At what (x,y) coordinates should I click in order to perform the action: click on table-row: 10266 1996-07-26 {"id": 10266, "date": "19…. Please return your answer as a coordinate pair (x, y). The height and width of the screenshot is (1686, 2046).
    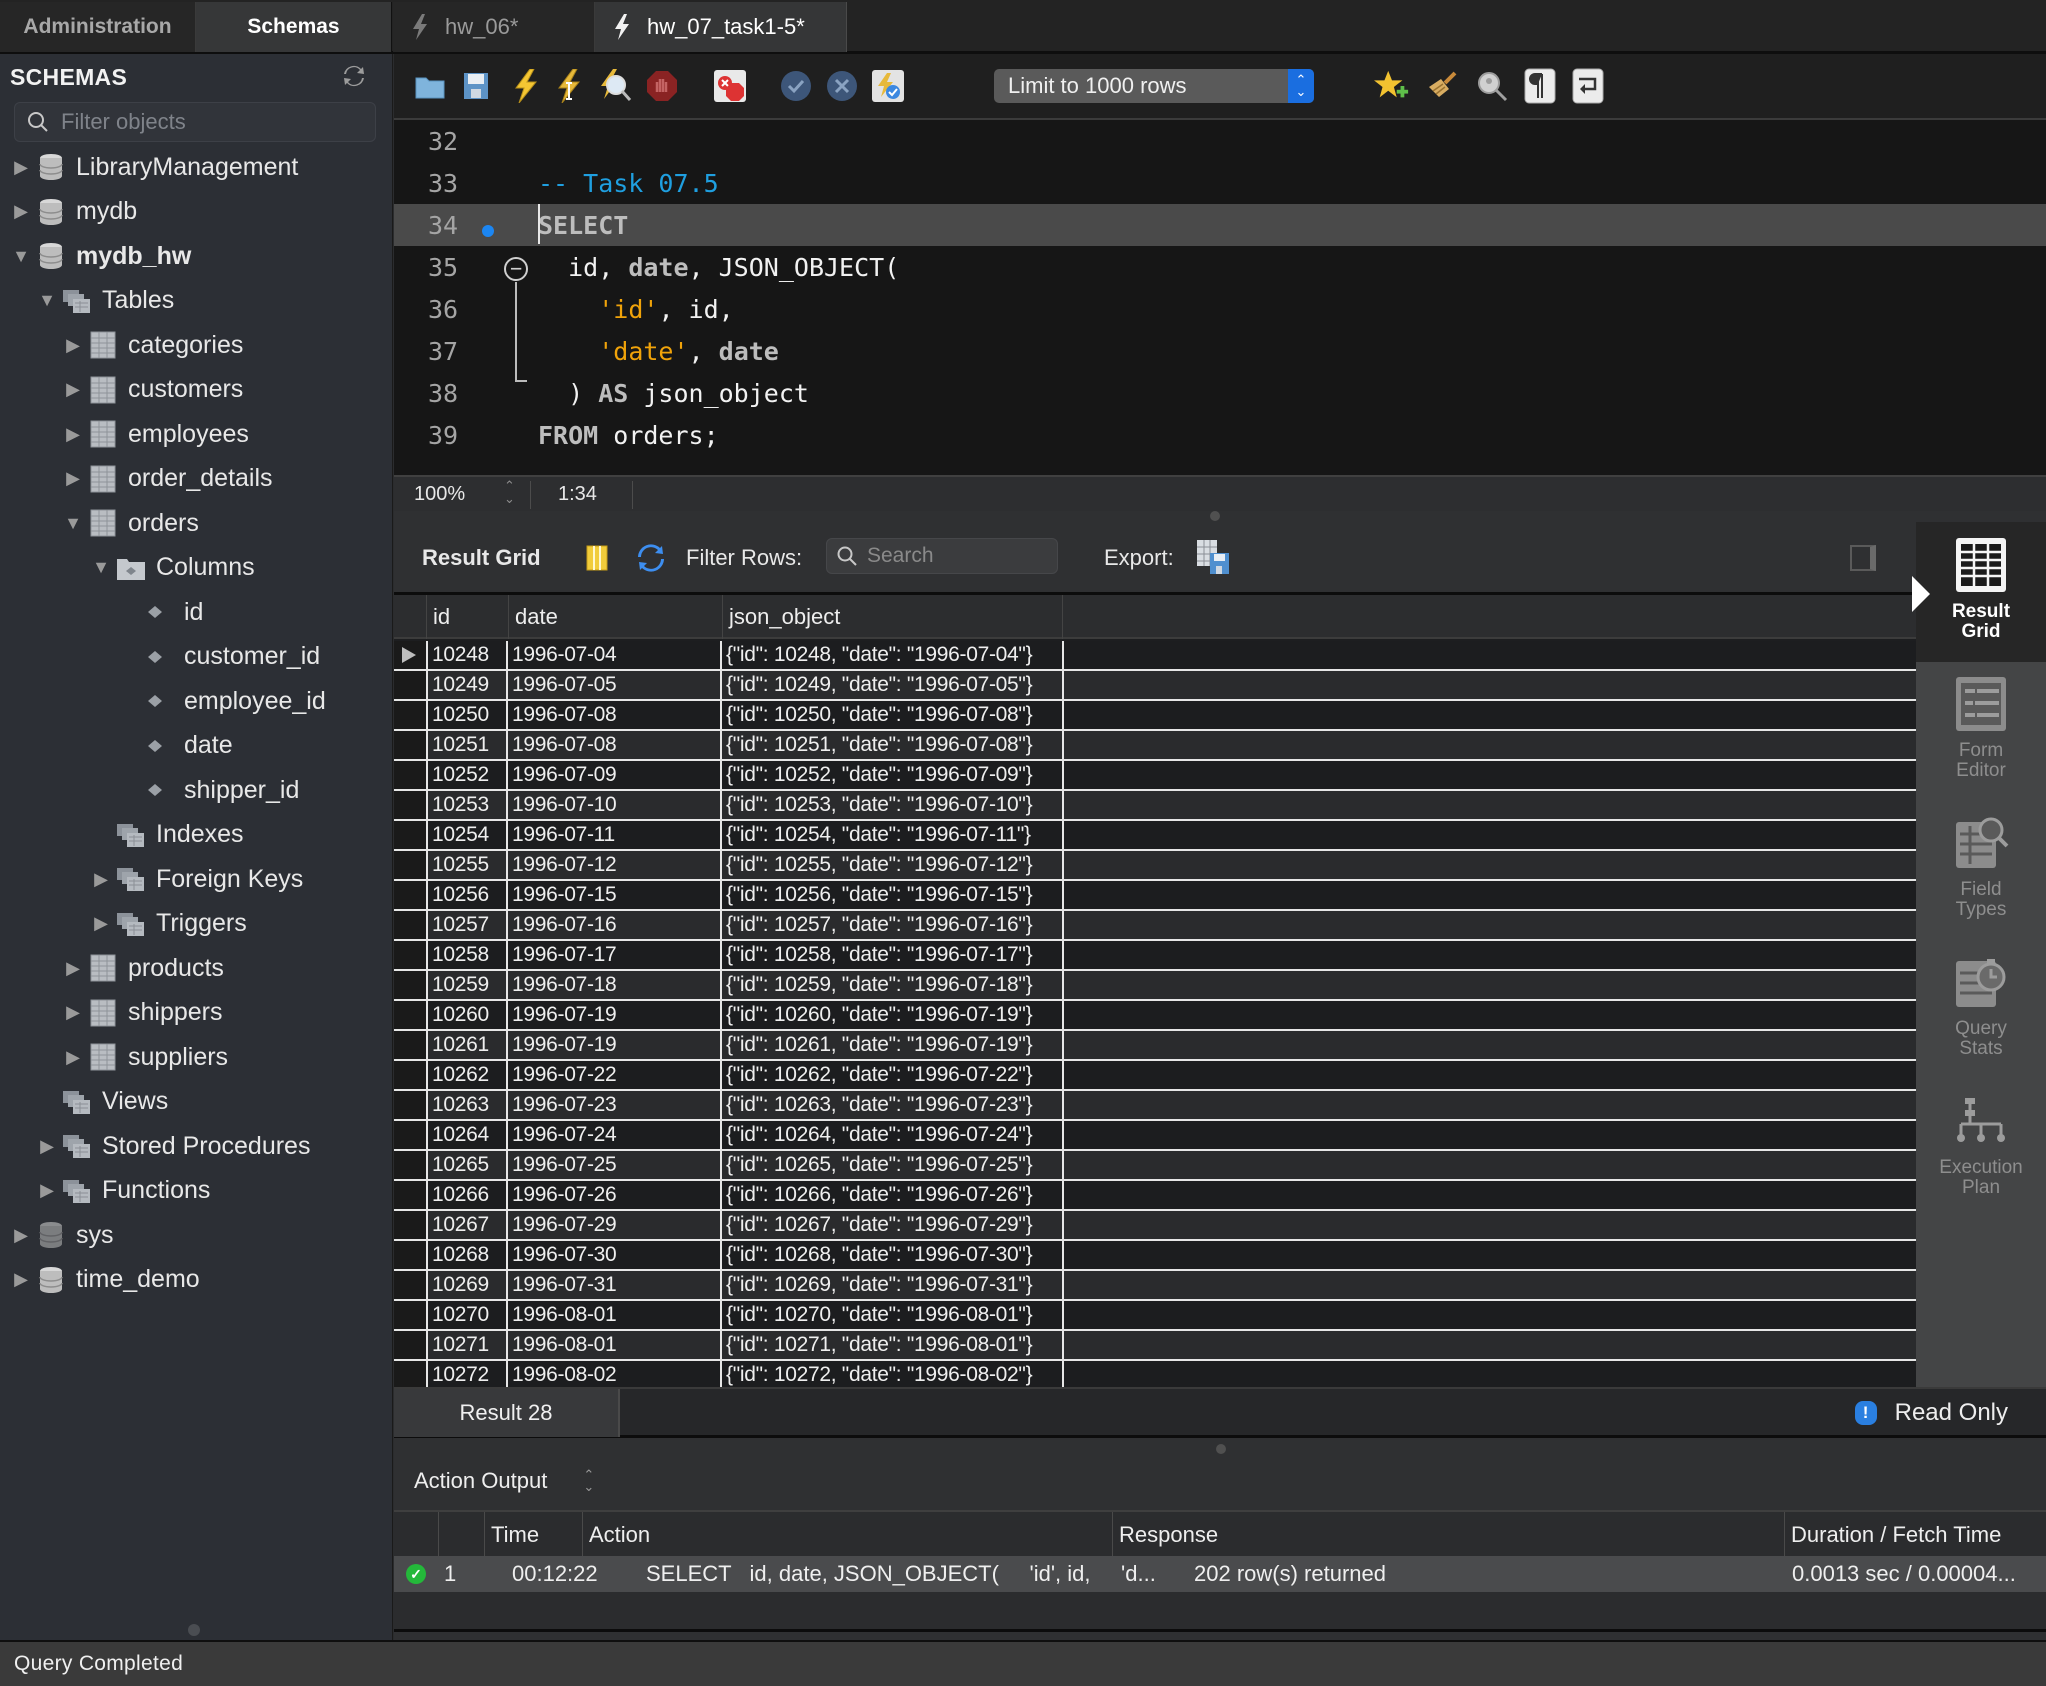
    Looking at the image, I should click on (1155, 1196).